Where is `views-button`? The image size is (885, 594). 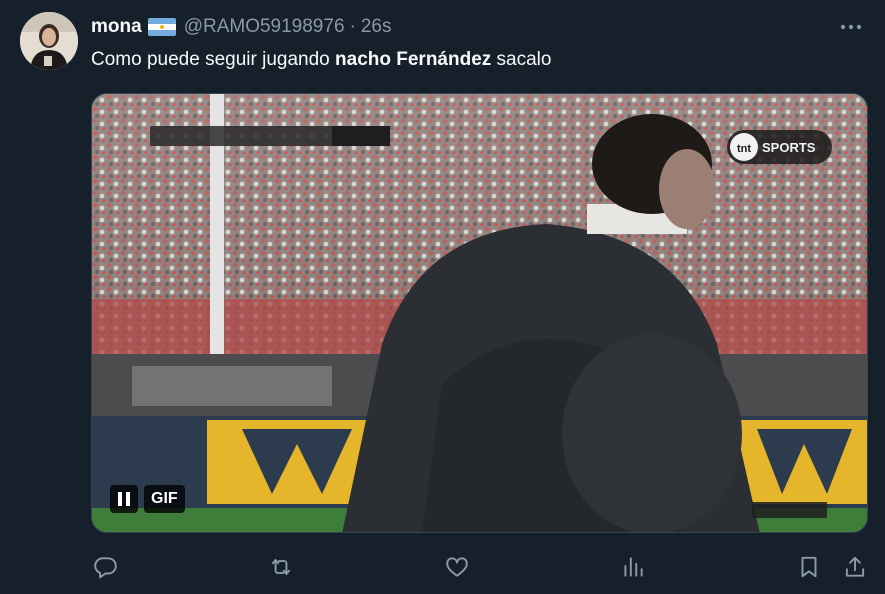 views-button is located at coordinates (633, 567).